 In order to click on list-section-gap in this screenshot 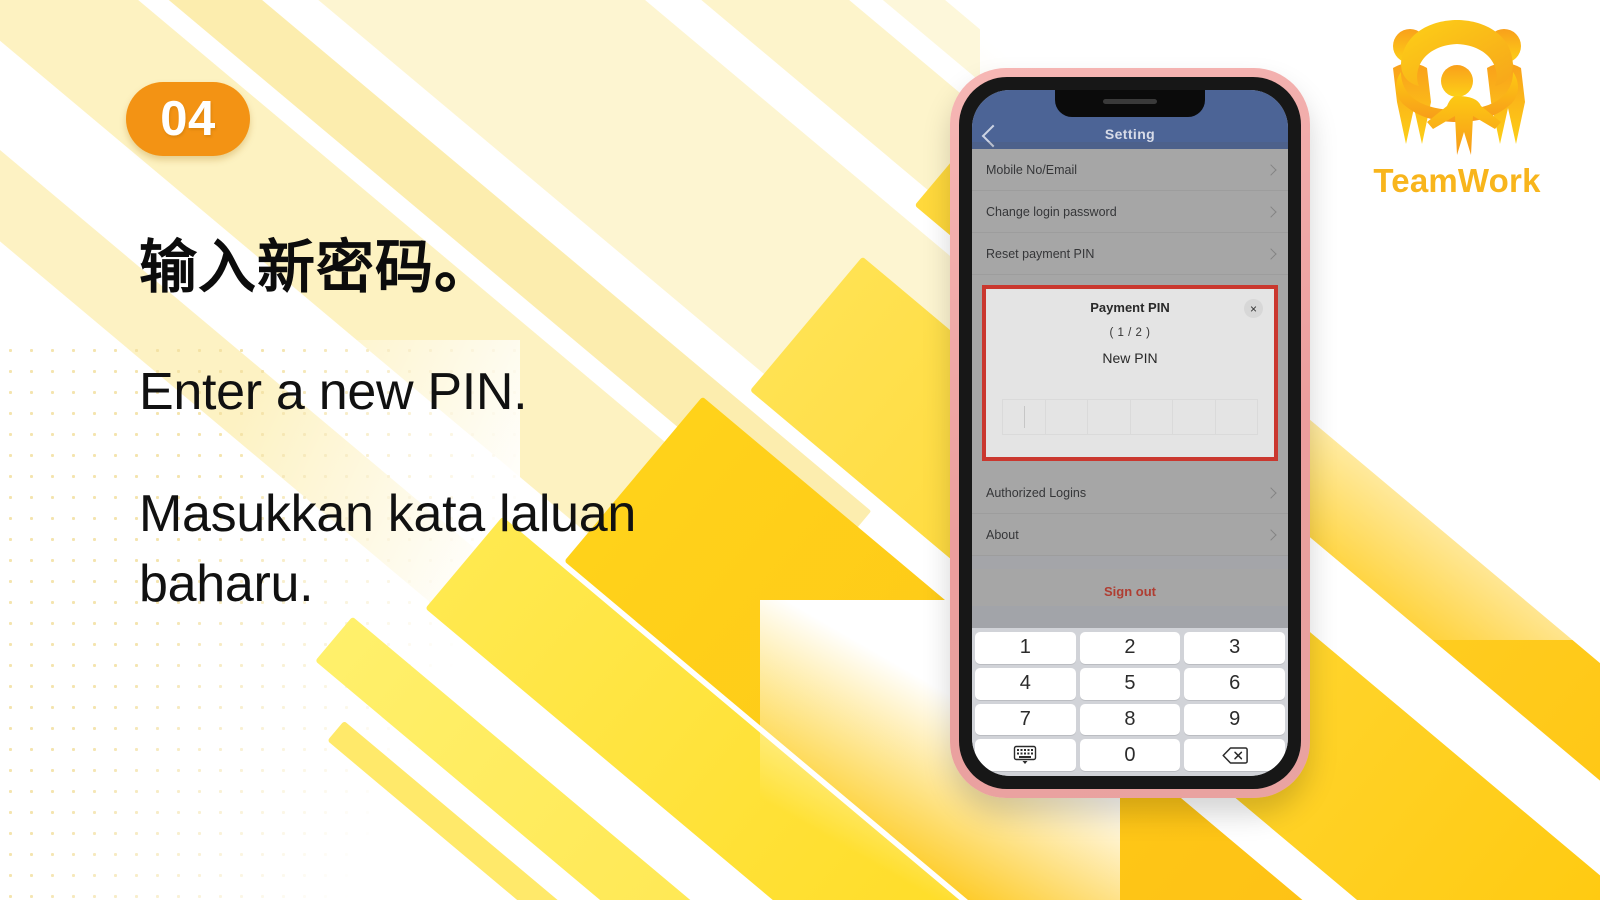, I will do `click(1130, 562)`.